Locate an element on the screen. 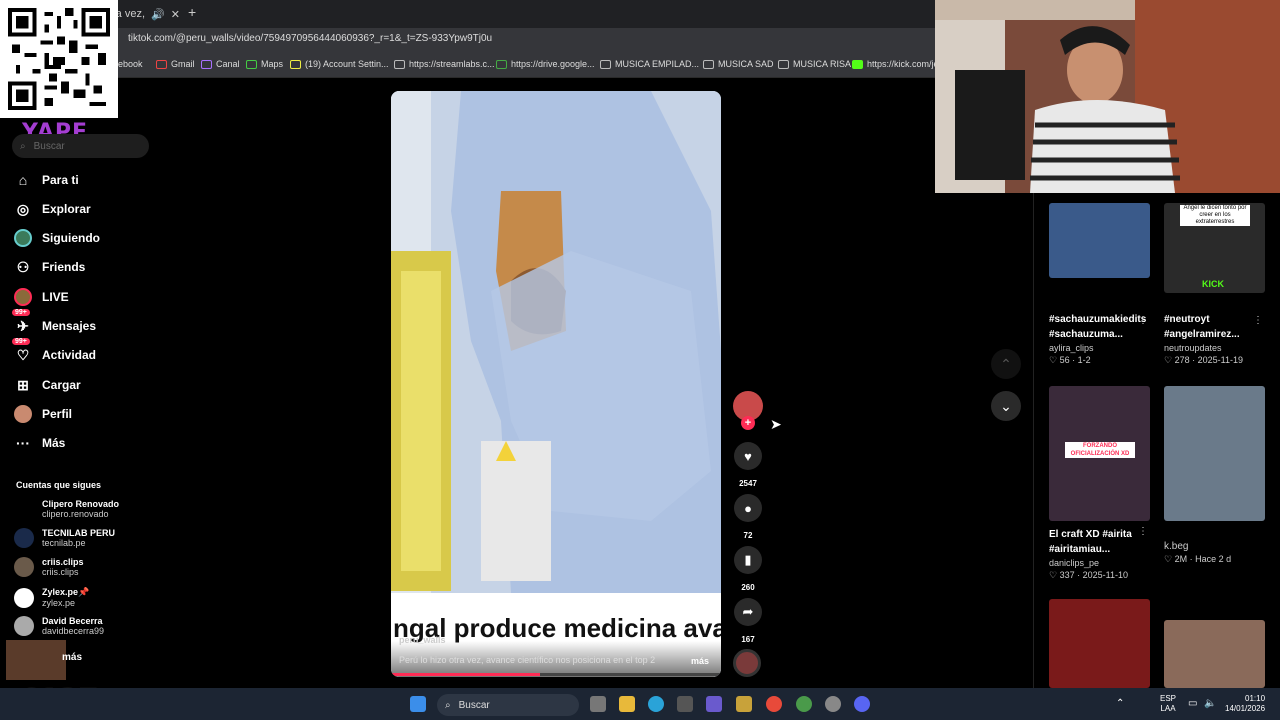 This screenshot has width=1280, height=720. bookmark-item: ebook is located at coordinates (130, 64).